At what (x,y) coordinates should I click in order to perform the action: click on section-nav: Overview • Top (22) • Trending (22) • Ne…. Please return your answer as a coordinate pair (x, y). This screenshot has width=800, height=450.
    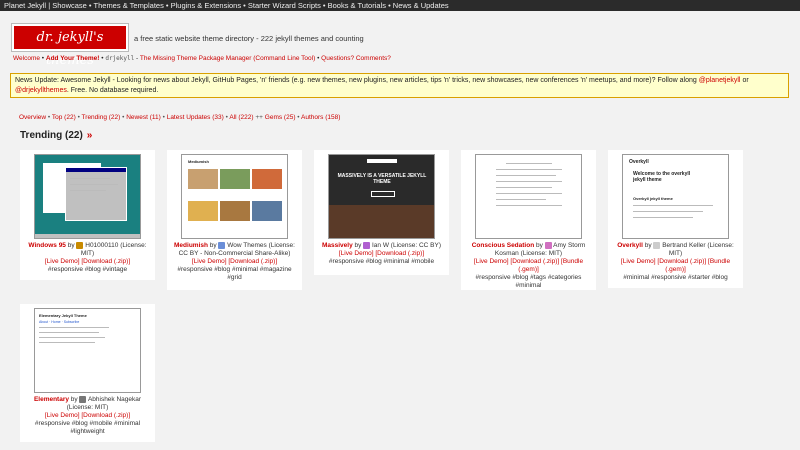
    Looking at the image, I should click on (180, 117).